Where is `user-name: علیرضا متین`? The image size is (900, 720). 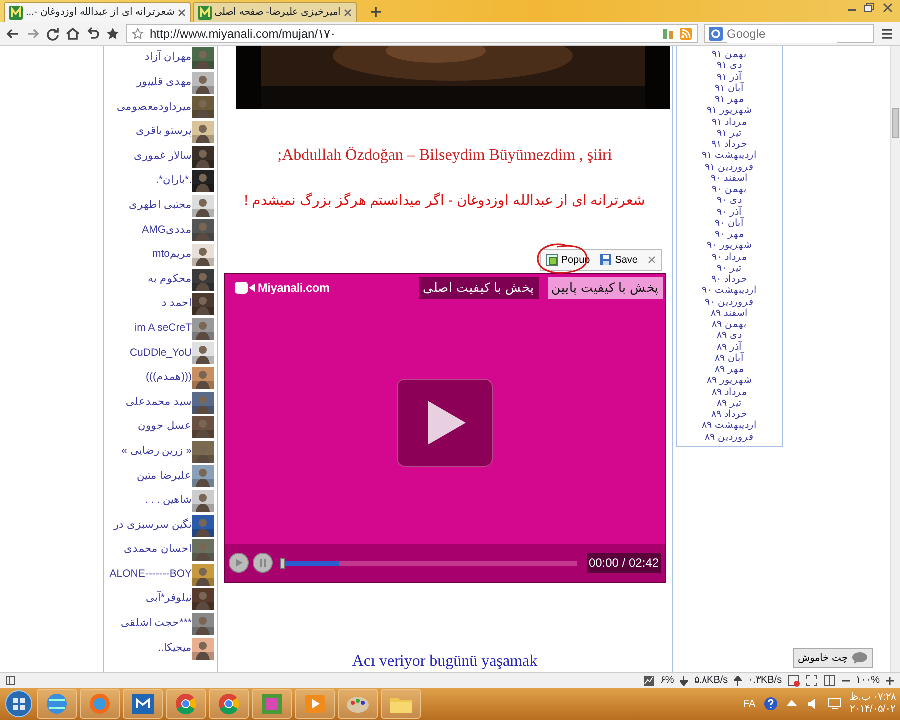
user-name: علیرضا متین is located at coordinates (164, 476).